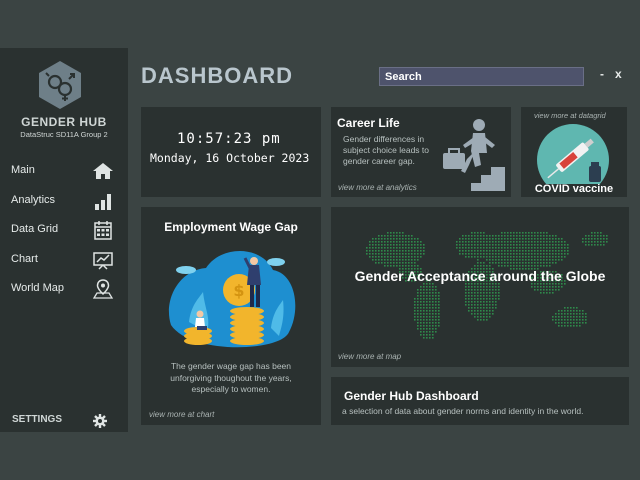  I want to click on brand-name: GENDER HUB, so click(64, 122).